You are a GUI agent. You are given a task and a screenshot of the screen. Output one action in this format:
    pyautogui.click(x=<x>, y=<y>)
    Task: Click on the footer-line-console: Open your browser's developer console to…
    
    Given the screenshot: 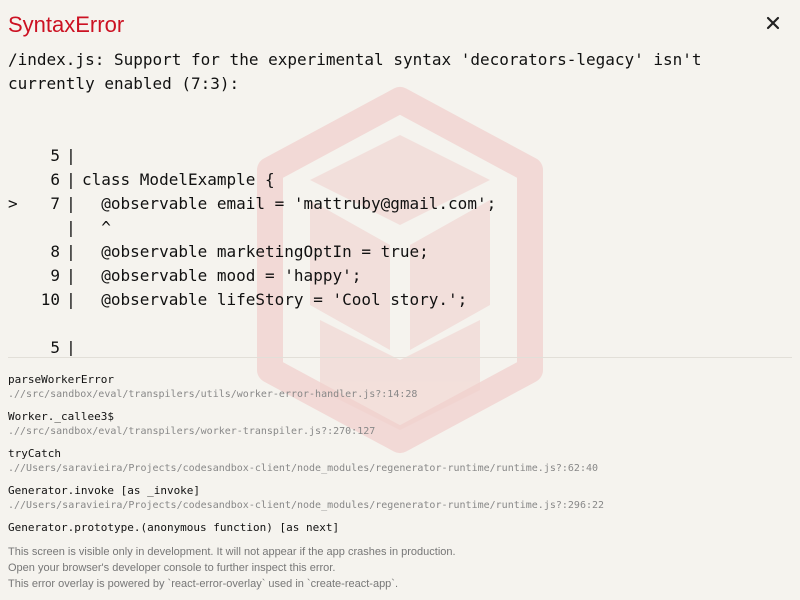 What is the action you would take?
    pyautogui.click(x=172, y=568)
    